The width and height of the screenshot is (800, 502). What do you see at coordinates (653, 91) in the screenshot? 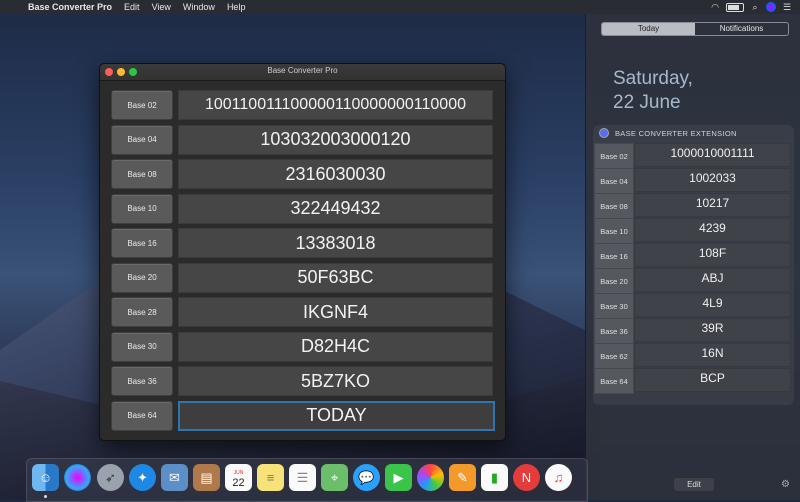
I see `today-date: Saturday, 22 June` at bounding box center [653, 91].